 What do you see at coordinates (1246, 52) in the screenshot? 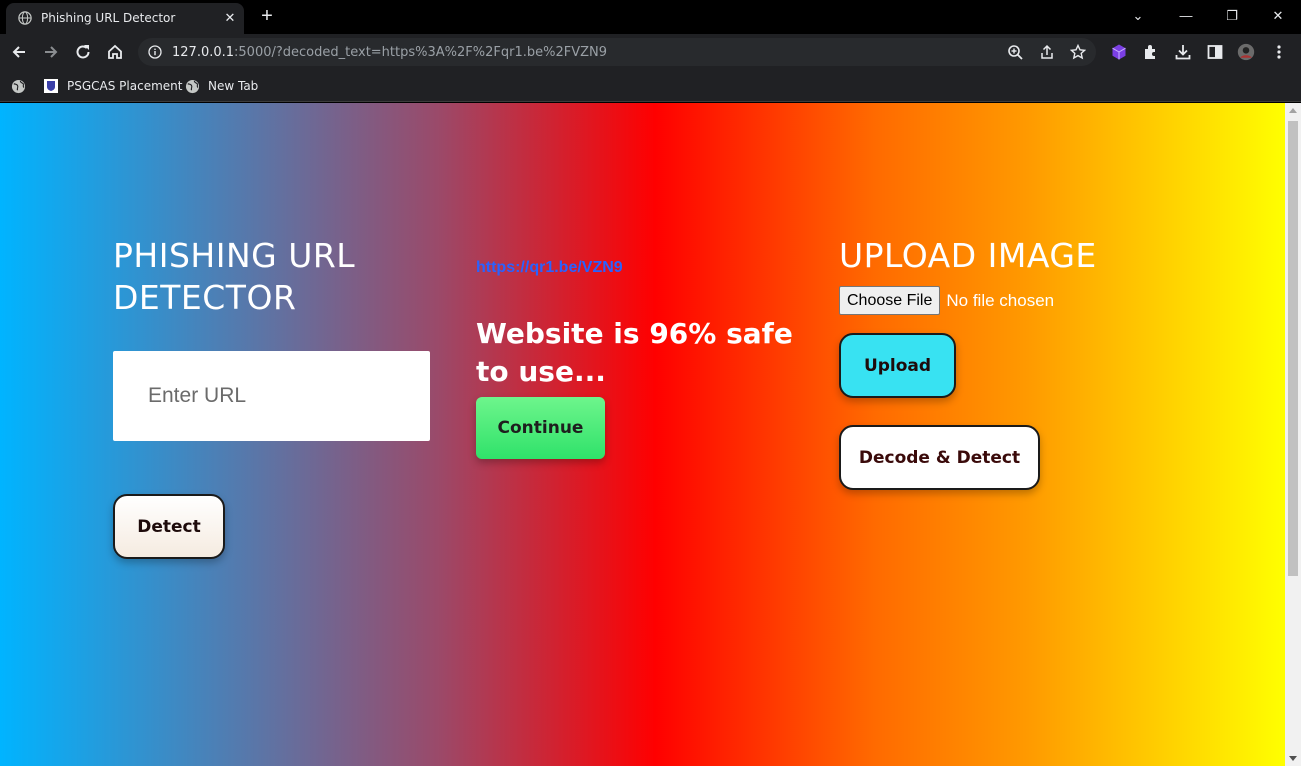
I see `profile-avatar` at bounding box center [1246, 52].